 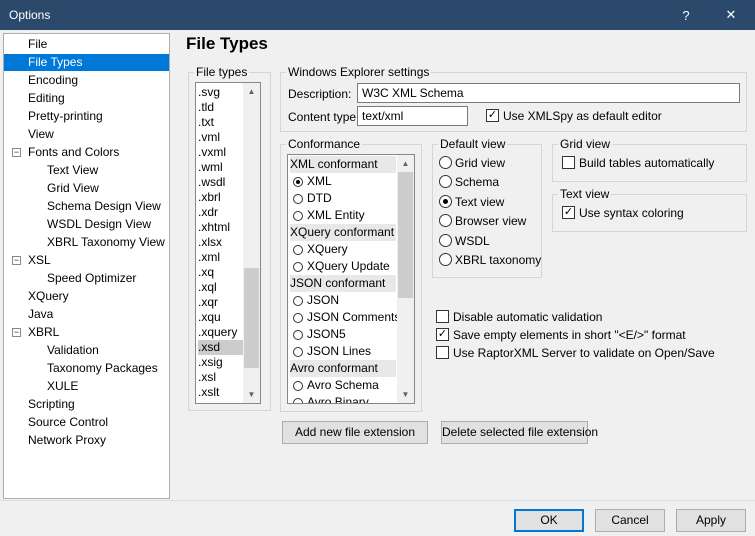 I want to click on ok-button: OK, so click(x=549, y=520).